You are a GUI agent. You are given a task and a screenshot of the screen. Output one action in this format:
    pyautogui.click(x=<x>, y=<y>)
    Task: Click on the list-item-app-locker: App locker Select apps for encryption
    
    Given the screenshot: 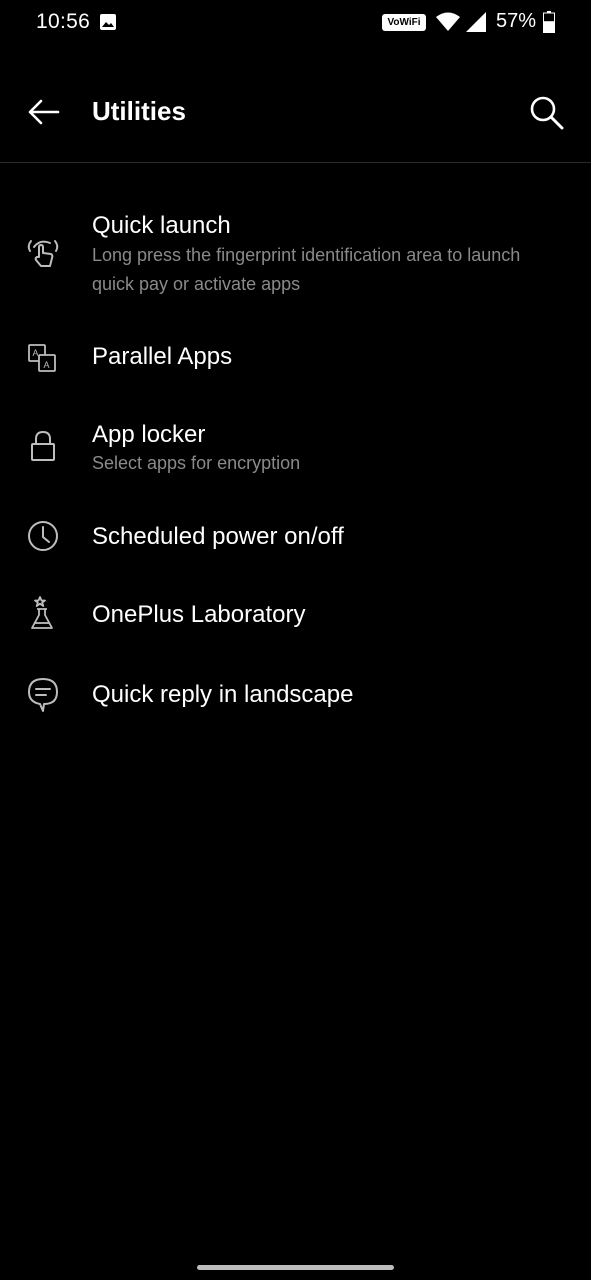 What is the action you would take?
    pyautogui.click(x=295, y=448)
    